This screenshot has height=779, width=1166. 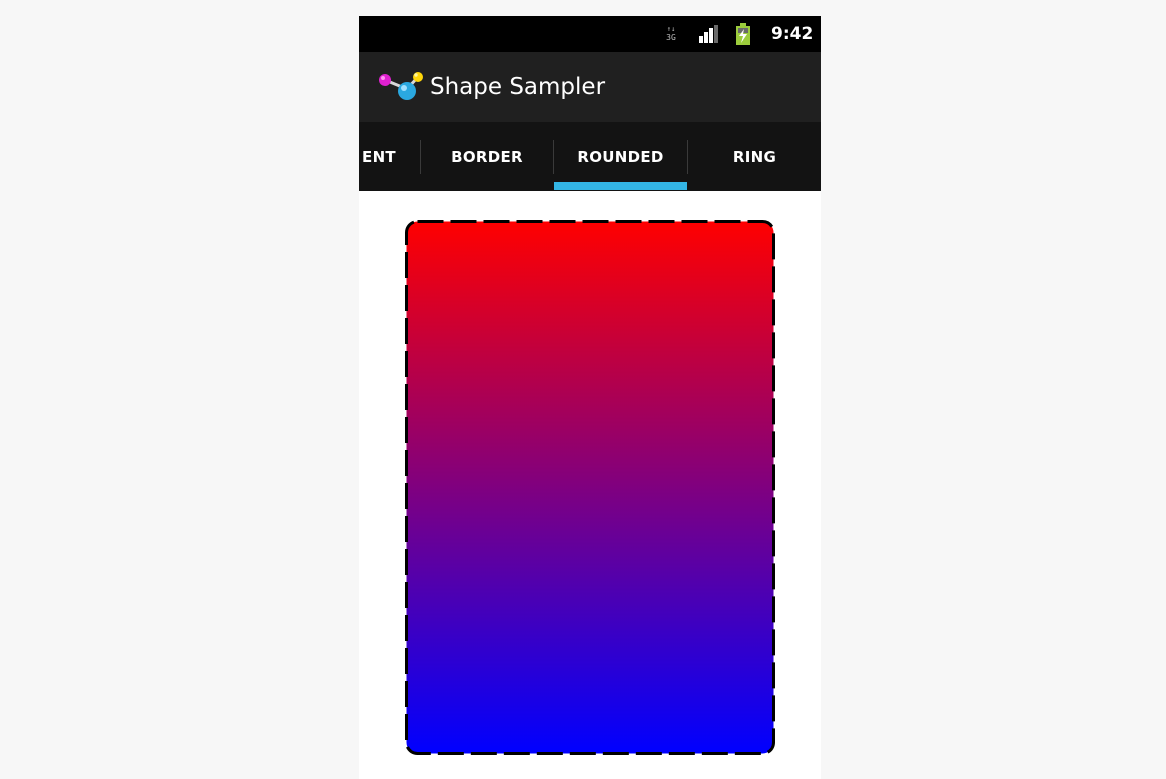 What do you see at coordinates (792, 34) in the screenshot?
I see `status-clock: 9:42` at bounding box center [792, 34].